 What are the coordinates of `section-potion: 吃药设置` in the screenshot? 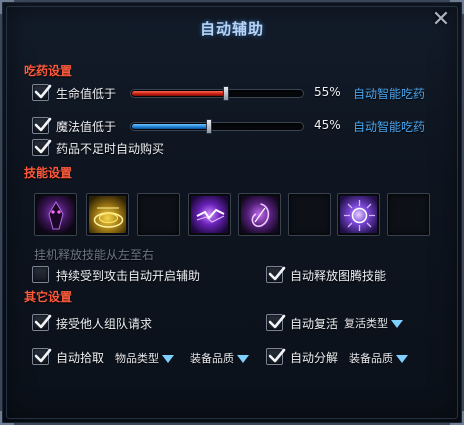 It's located at (48, 71).